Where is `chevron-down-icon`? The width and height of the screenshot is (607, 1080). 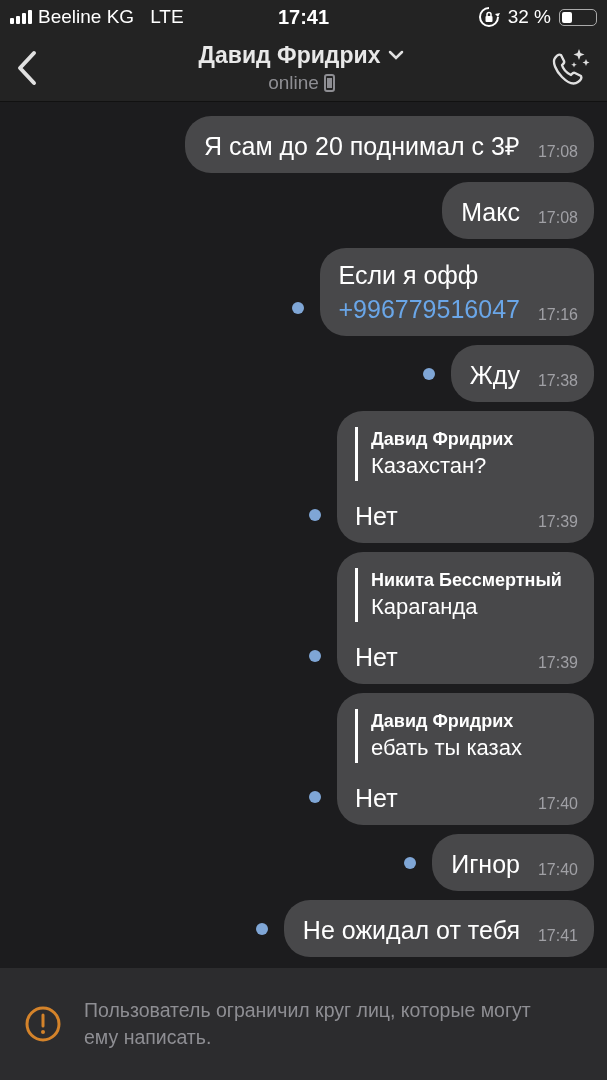
chevron-down-icon is located at coordinates (396, 55).